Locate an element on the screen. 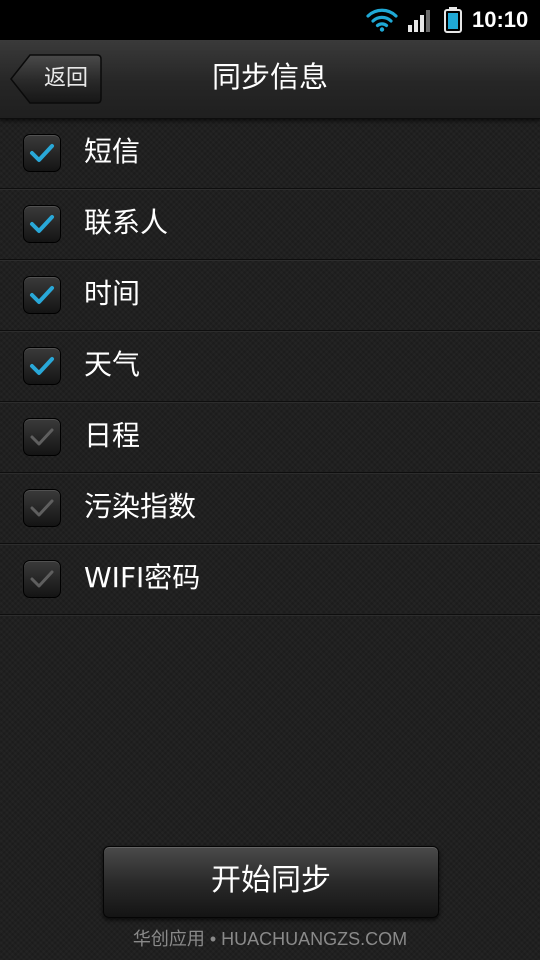 Image resolution: width=540 pixels, height=960 pixels. list-item: 联系人 is located at coordinates (270, 224).